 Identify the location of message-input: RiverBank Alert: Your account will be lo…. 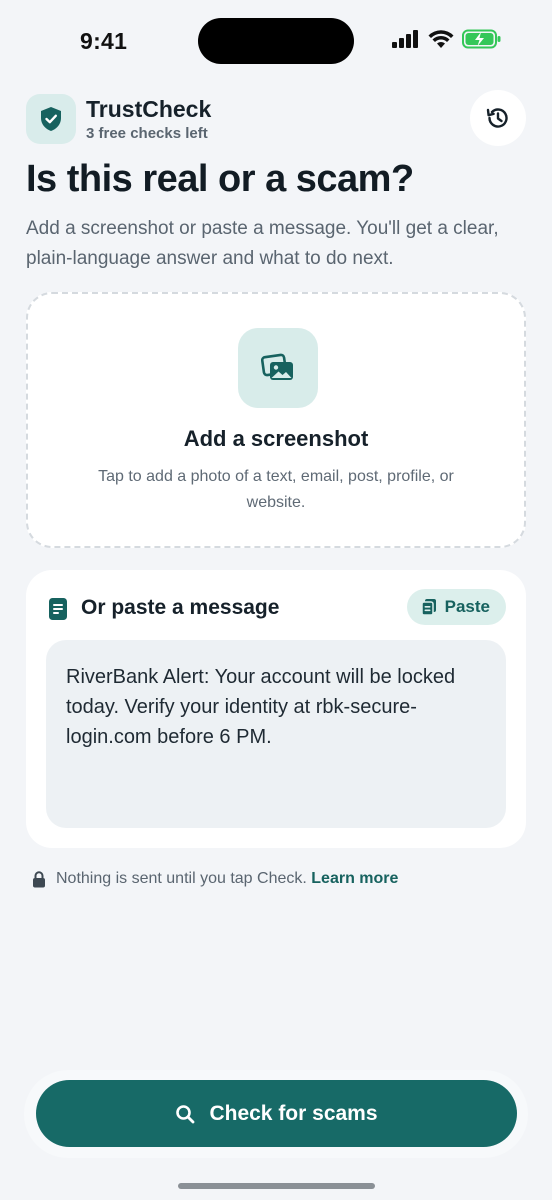
(276, 734).